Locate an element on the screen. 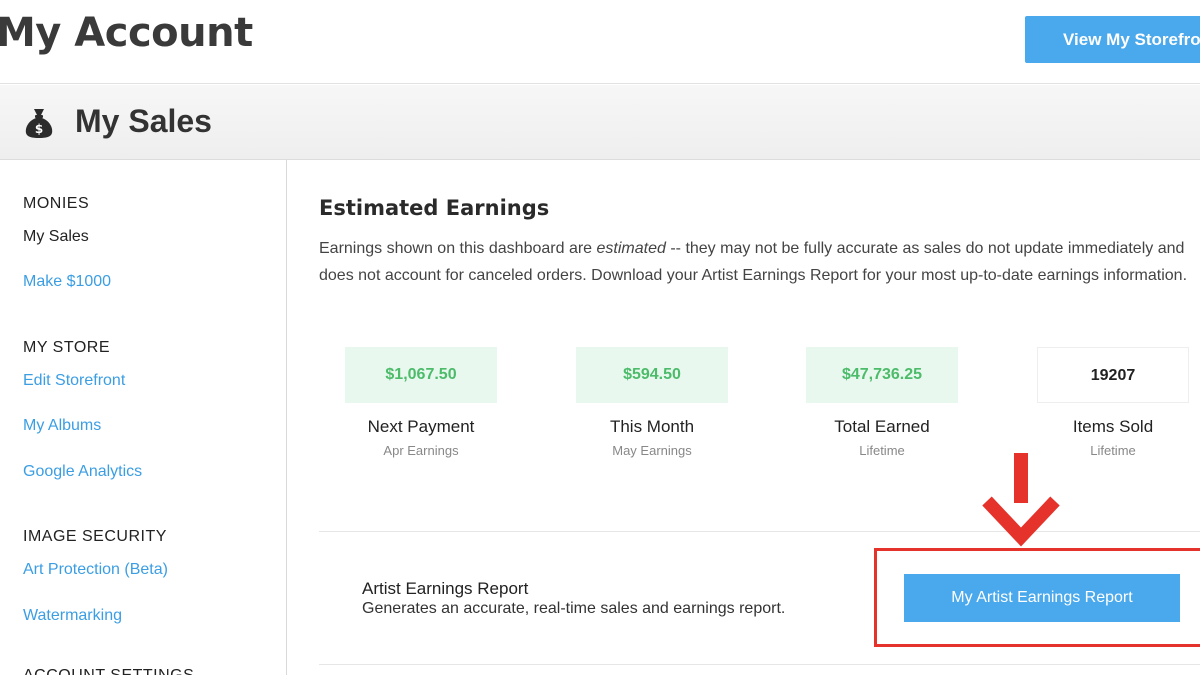  section-divider is located at coordinates (759, 531).